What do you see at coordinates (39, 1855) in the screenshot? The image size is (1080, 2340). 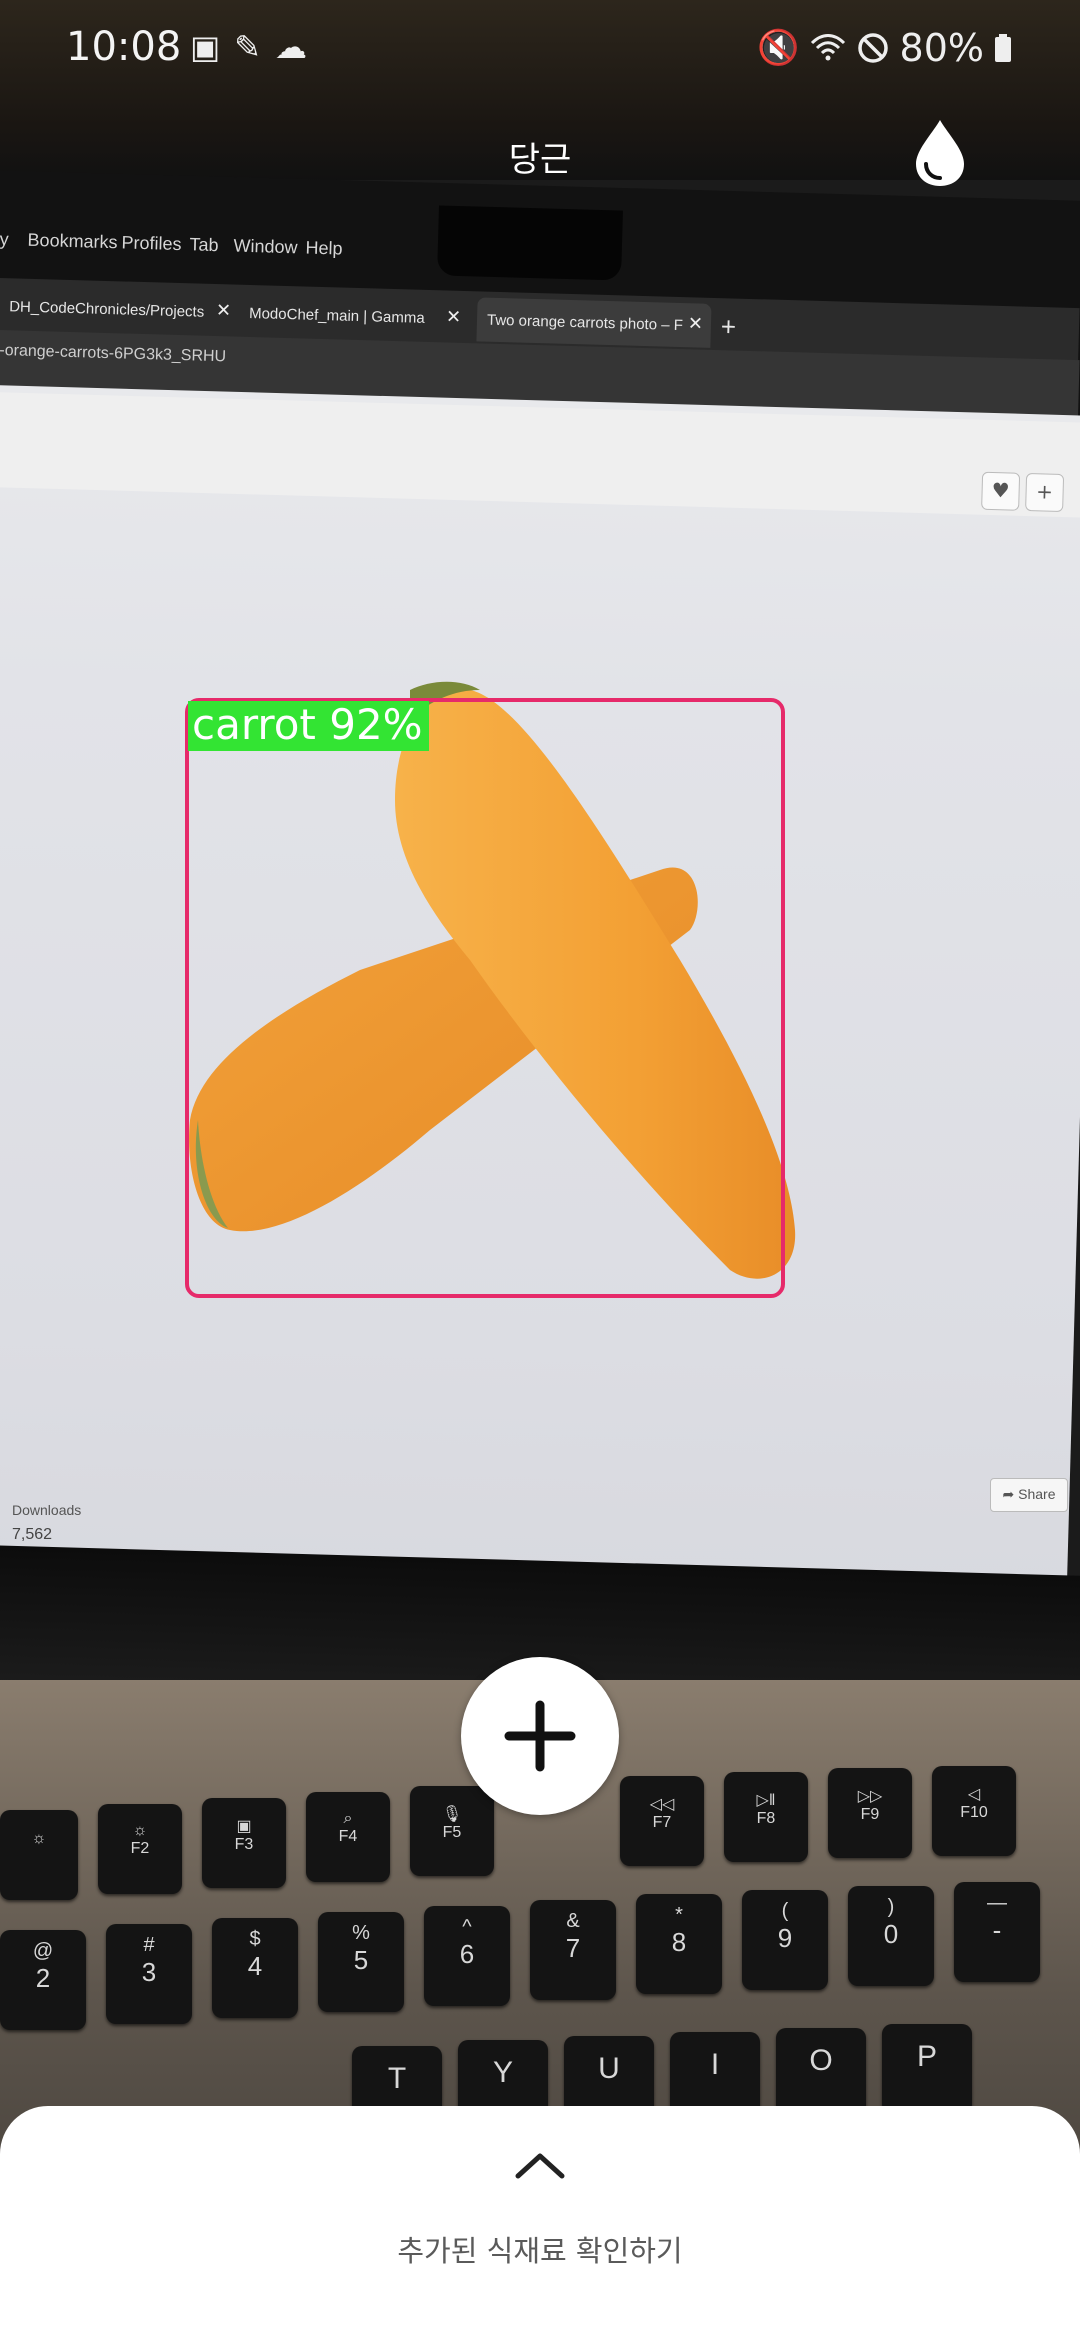 I see `key: ☼` at bounding box center [39, 1855].